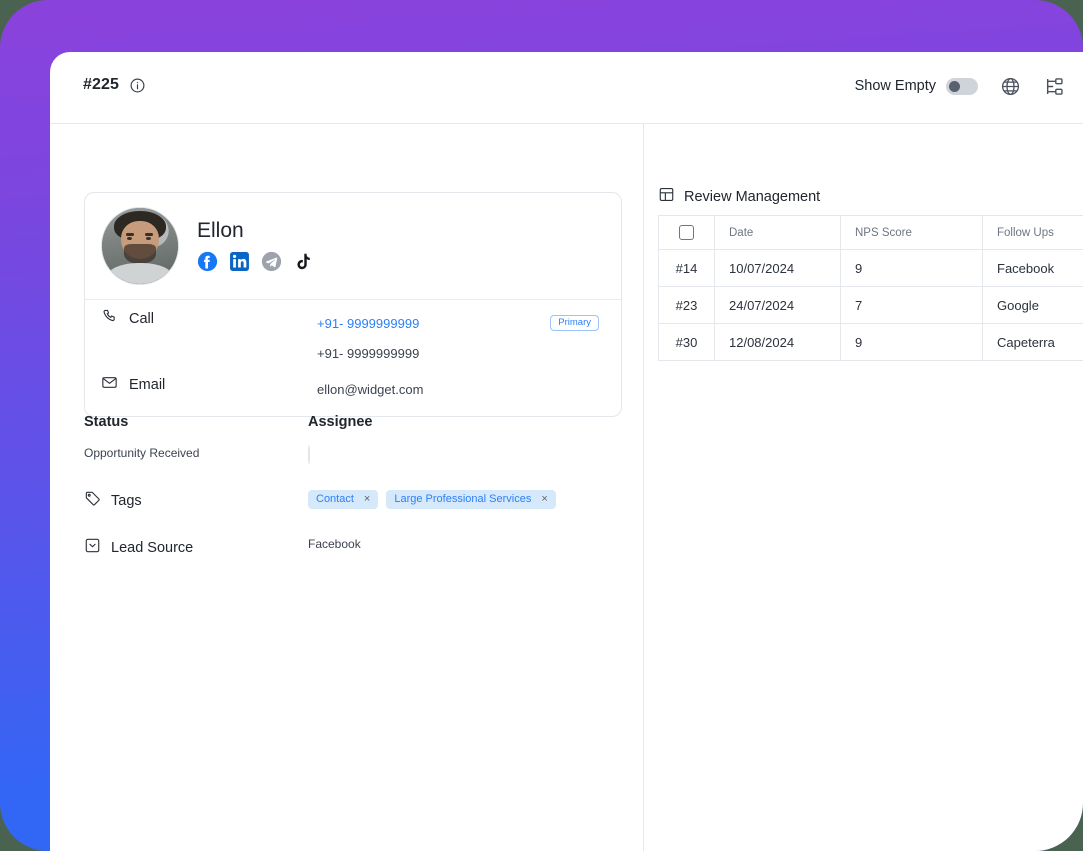 The image size is (1083, 851). I want to click on info-circle-icon, so click(137, 85).